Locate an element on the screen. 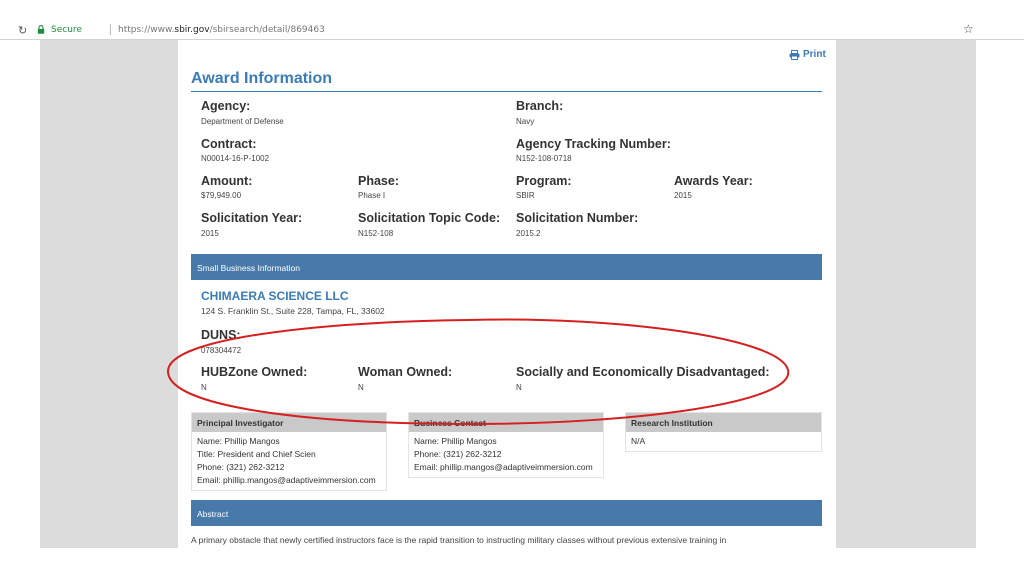  awards-year-value: 2015 is located at coordinates (683, 195).